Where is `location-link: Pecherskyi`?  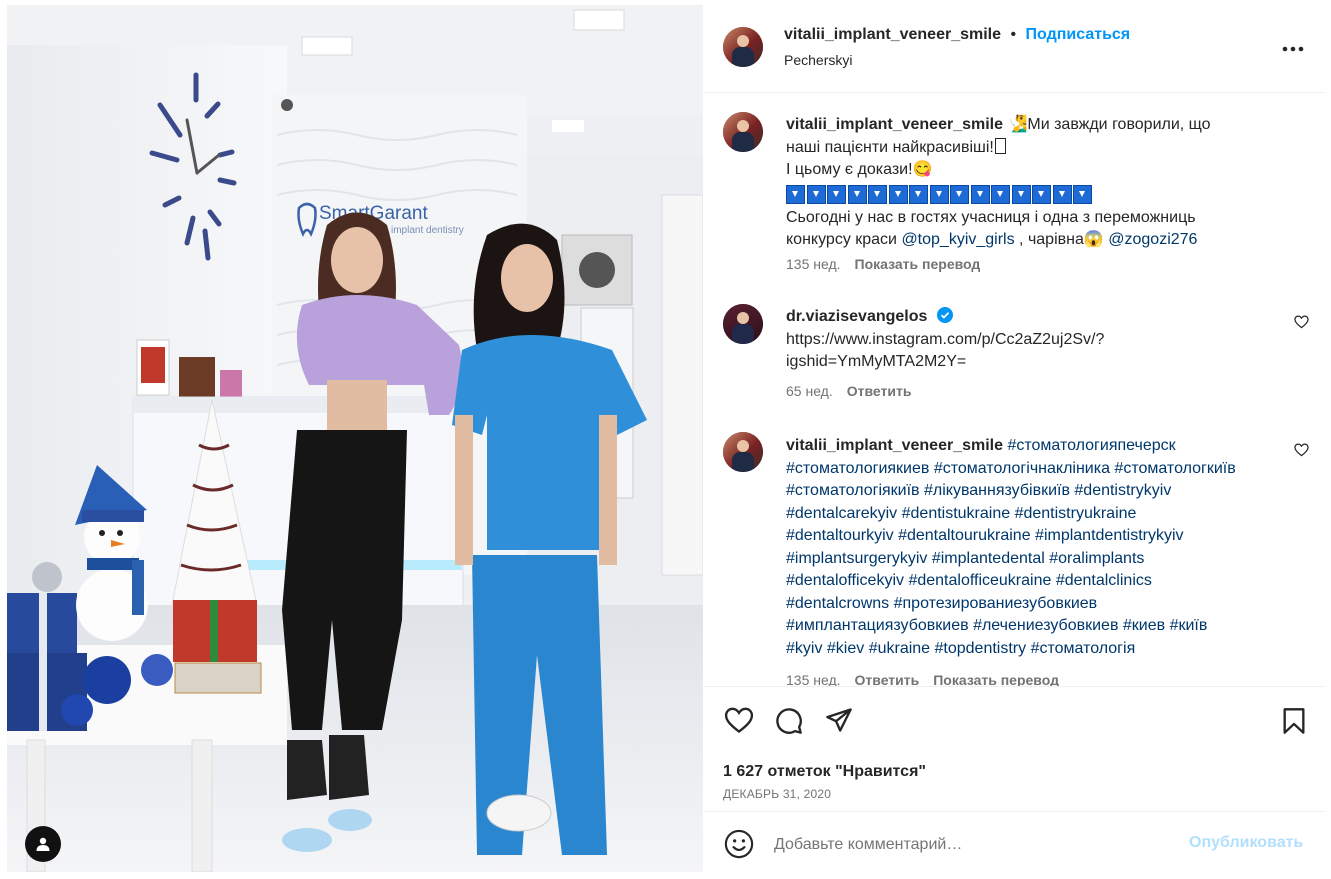
location-link: Pecherskyi is located at coordinates (818, 60).